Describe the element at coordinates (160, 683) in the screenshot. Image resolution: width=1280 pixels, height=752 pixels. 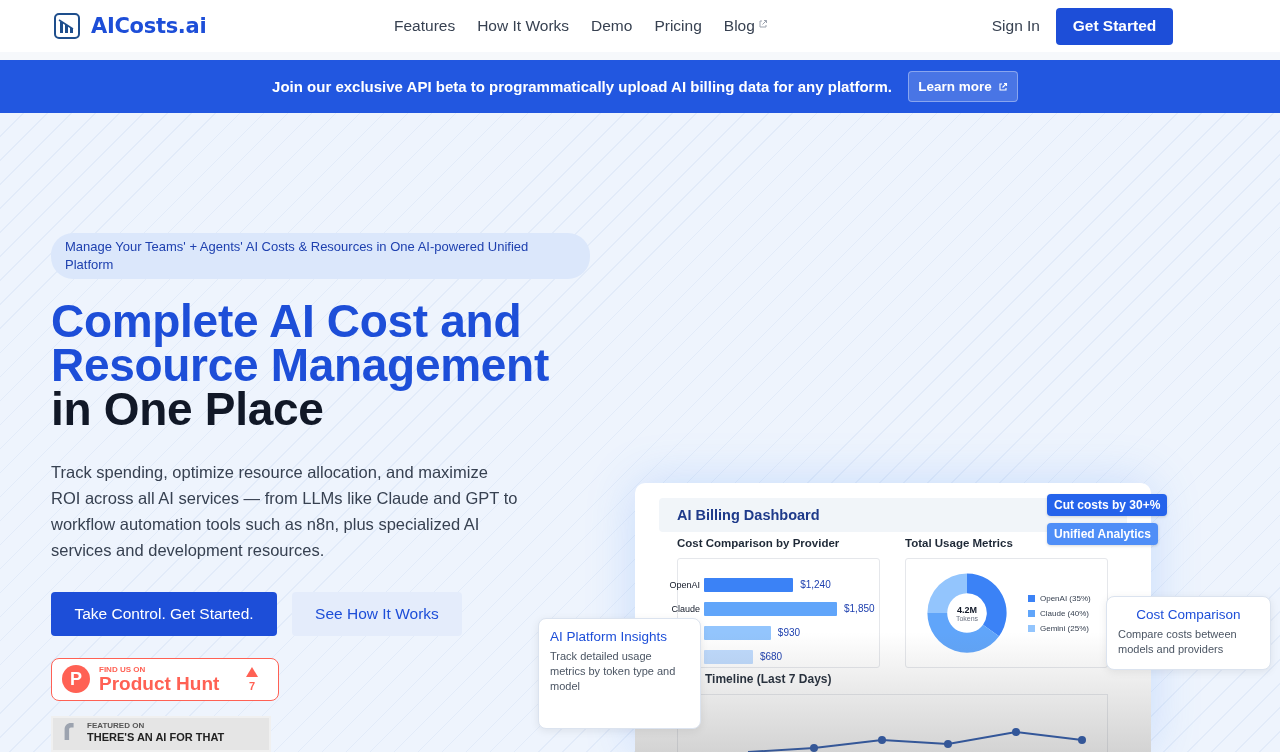
I see `badge-name: Product Hunt` at that location.